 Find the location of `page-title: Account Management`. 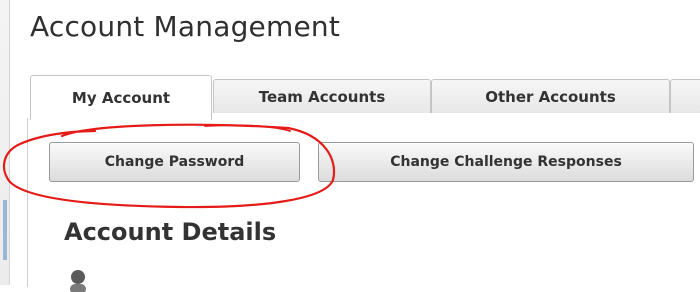

page-title: Account Management is located at coordinates (185, 26).